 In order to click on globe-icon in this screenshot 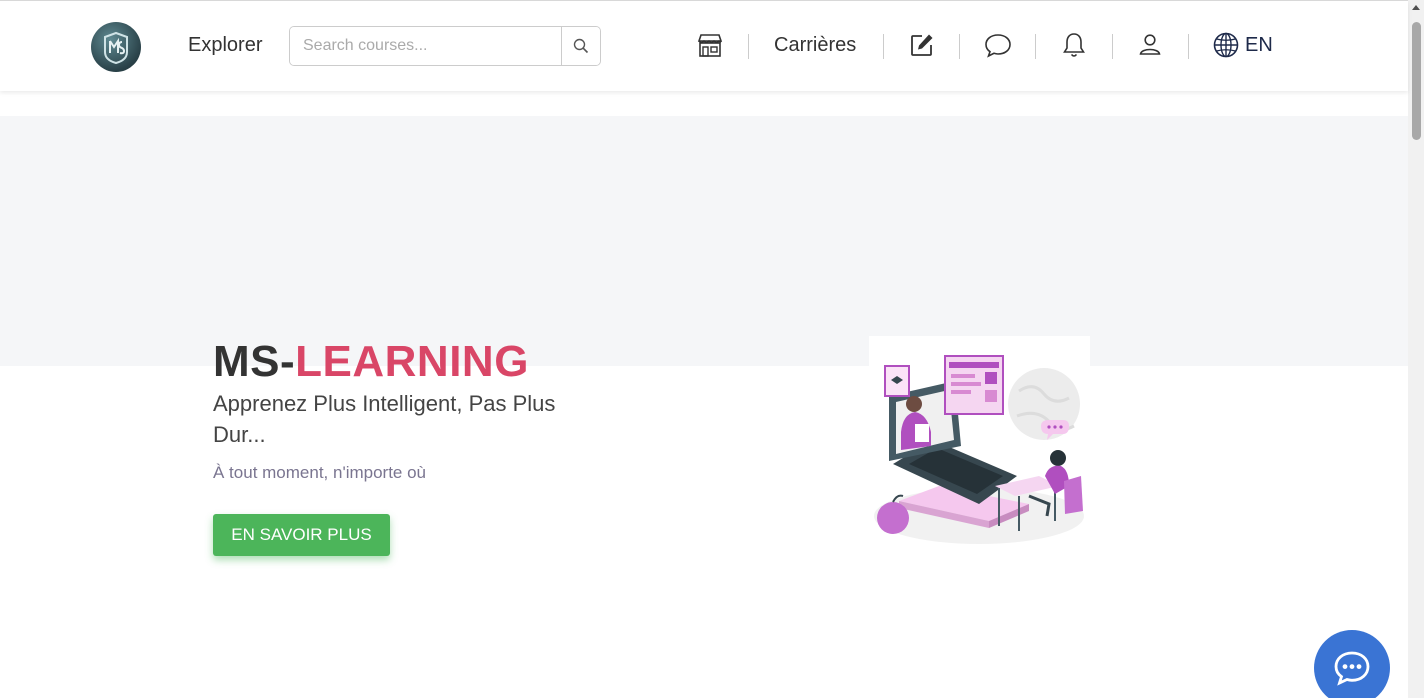, I will do `click(1226, 45)`.